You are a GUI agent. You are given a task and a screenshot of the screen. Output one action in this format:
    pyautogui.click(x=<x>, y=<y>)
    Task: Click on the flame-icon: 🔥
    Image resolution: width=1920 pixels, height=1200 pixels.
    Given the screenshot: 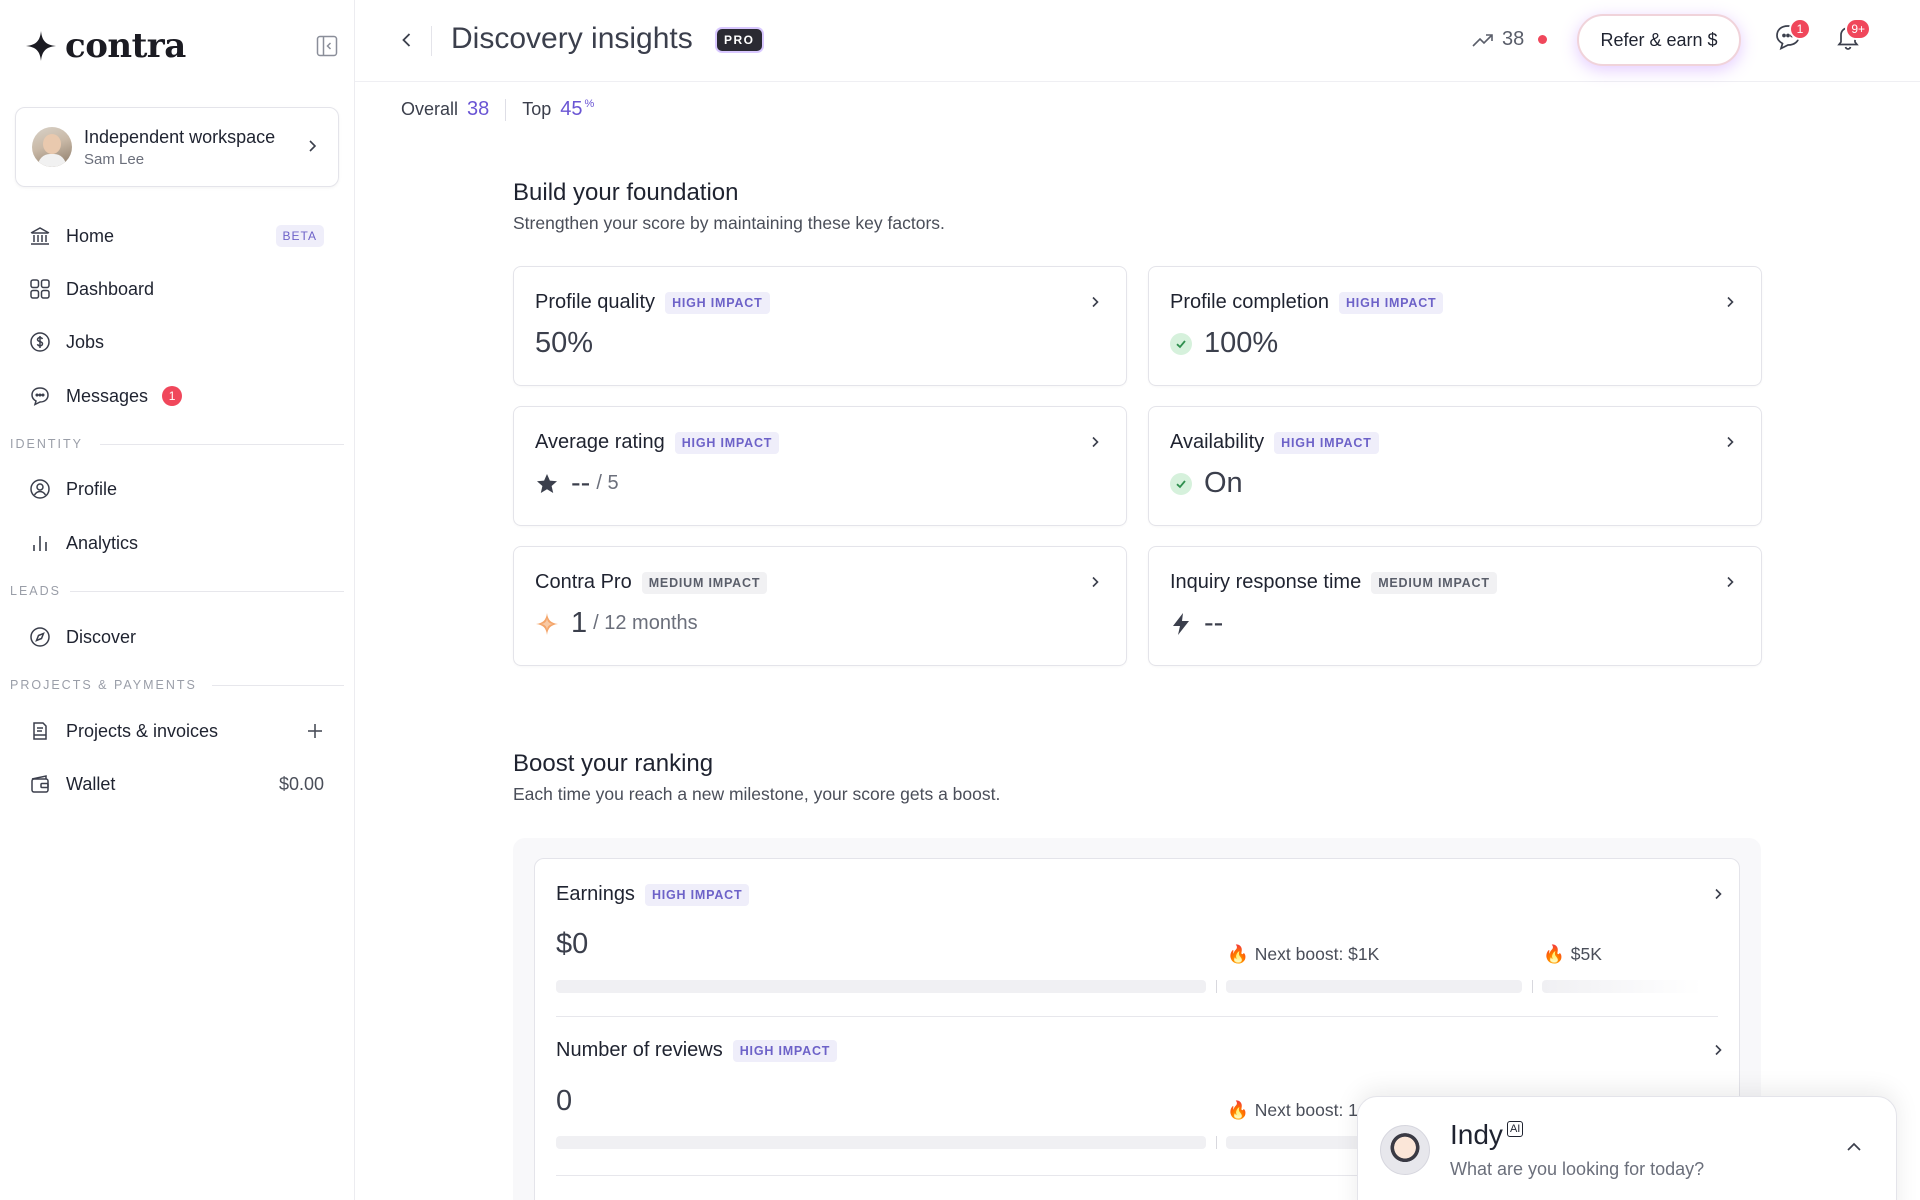 What is the action you would take?
    pyautogui.click(x=1238, y=1110)
    